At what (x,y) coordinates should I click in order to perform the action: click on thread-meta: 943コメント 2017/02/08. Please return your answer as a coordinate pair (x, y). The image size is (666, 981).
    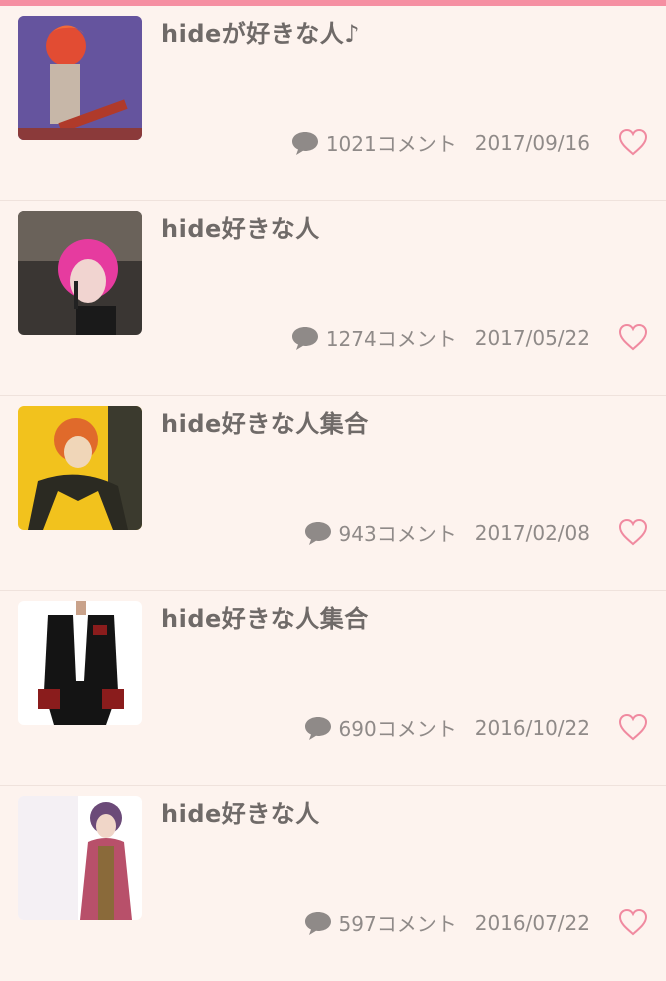
    Looking at the image, I should click on (446, 532).